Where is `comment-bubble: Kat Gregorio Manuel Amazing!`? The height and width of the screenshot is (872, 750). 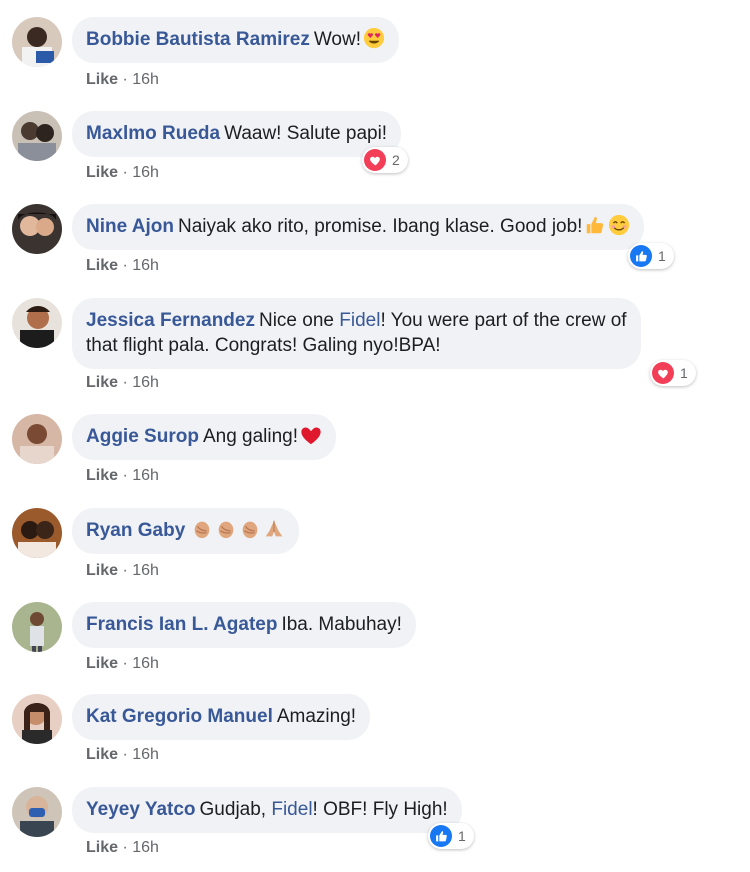 comment-bubble: Kat Gregorio Manuel Amazing! is located at coordinates (221, 717).